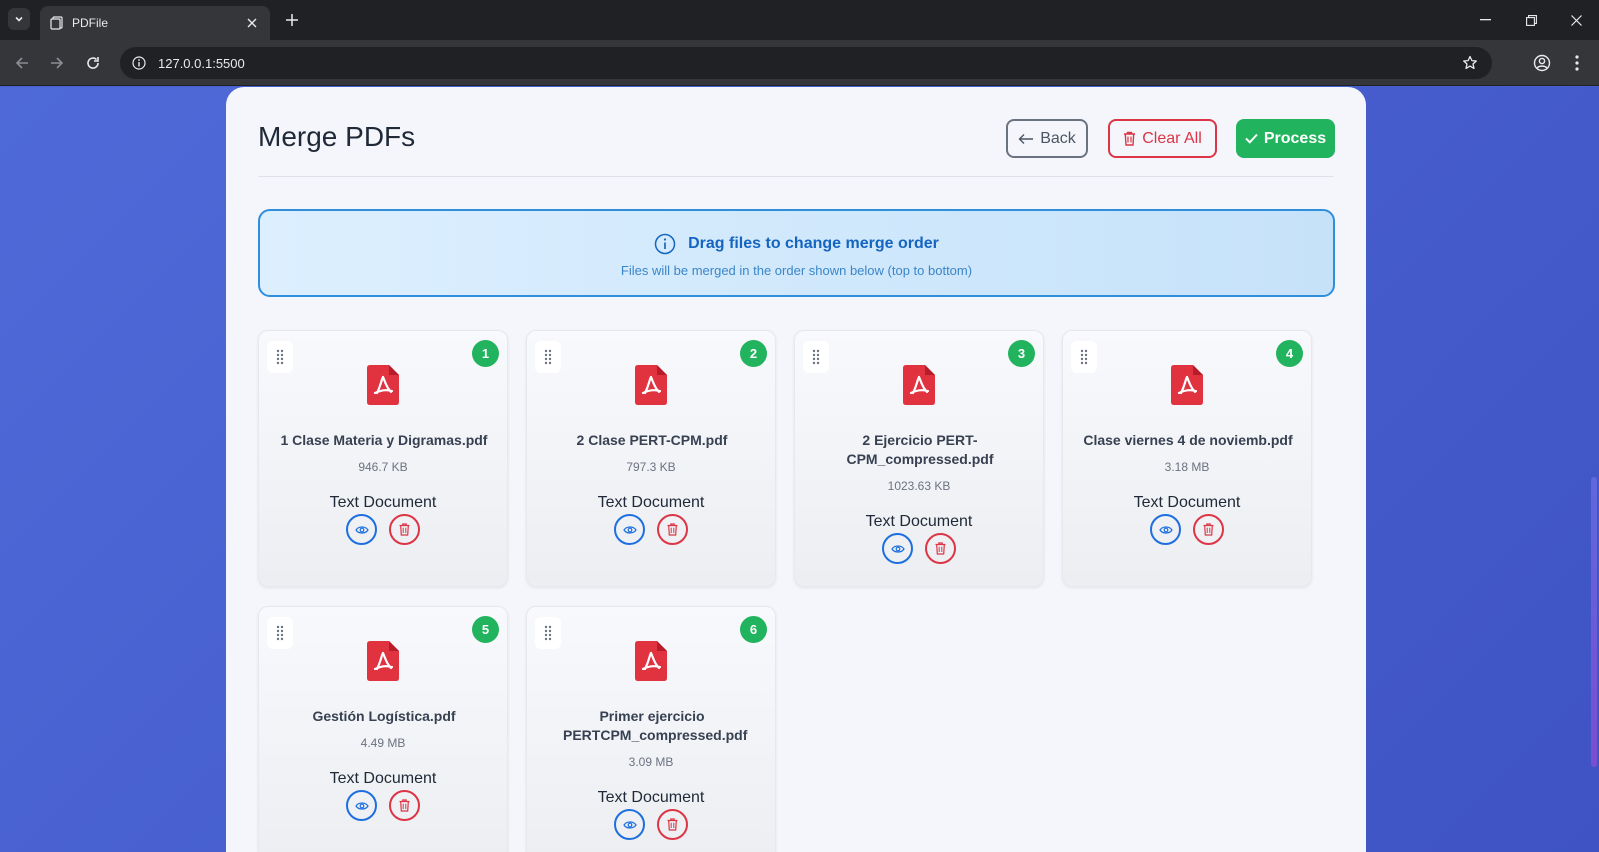 This screenshot has height=852, width=1599. What do you see at coordinates (1251, 138) in the screenshot?
I see `check-icon` at bounding box center [1251, 138].